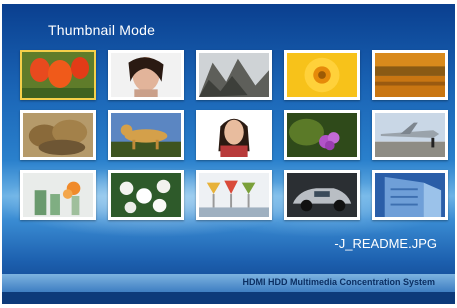 Image resolution: width=457 pixels, height=308 pixels. Describe the element at coordinates (234, 75) in the screenshot. I see `thumb-mountains` at that location.